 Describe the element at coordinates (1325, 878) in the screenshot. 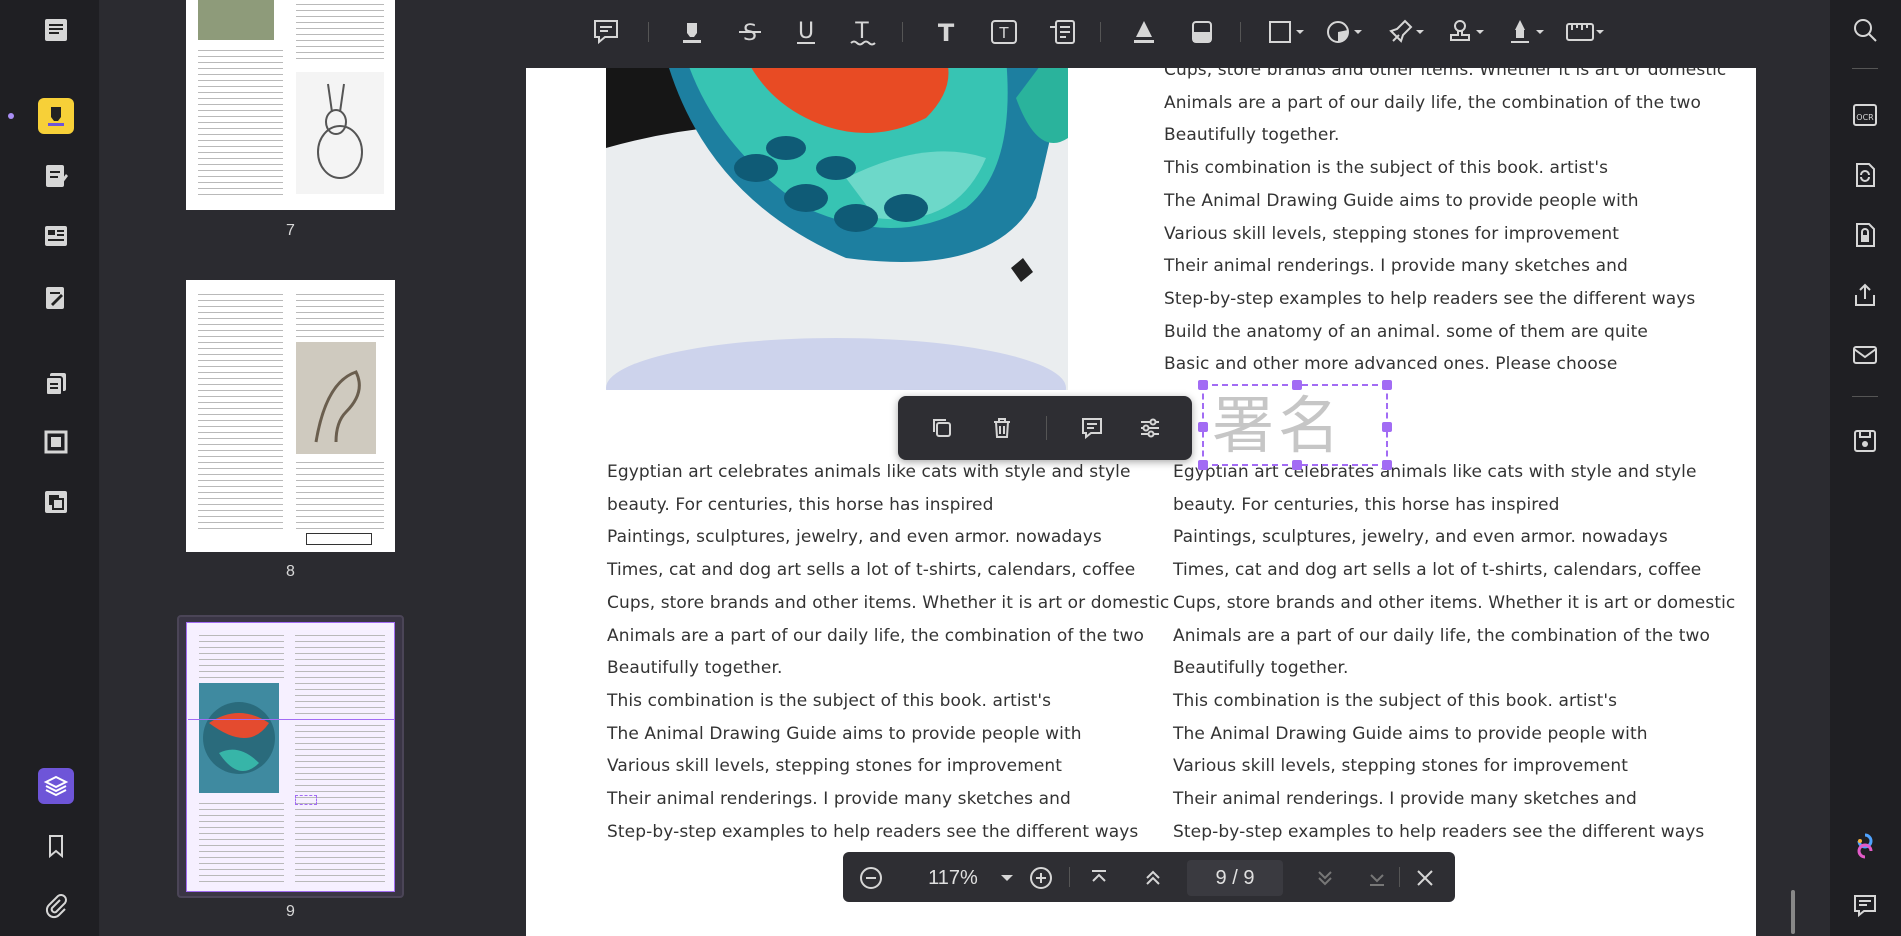

I see `next-page-icon` at that location.